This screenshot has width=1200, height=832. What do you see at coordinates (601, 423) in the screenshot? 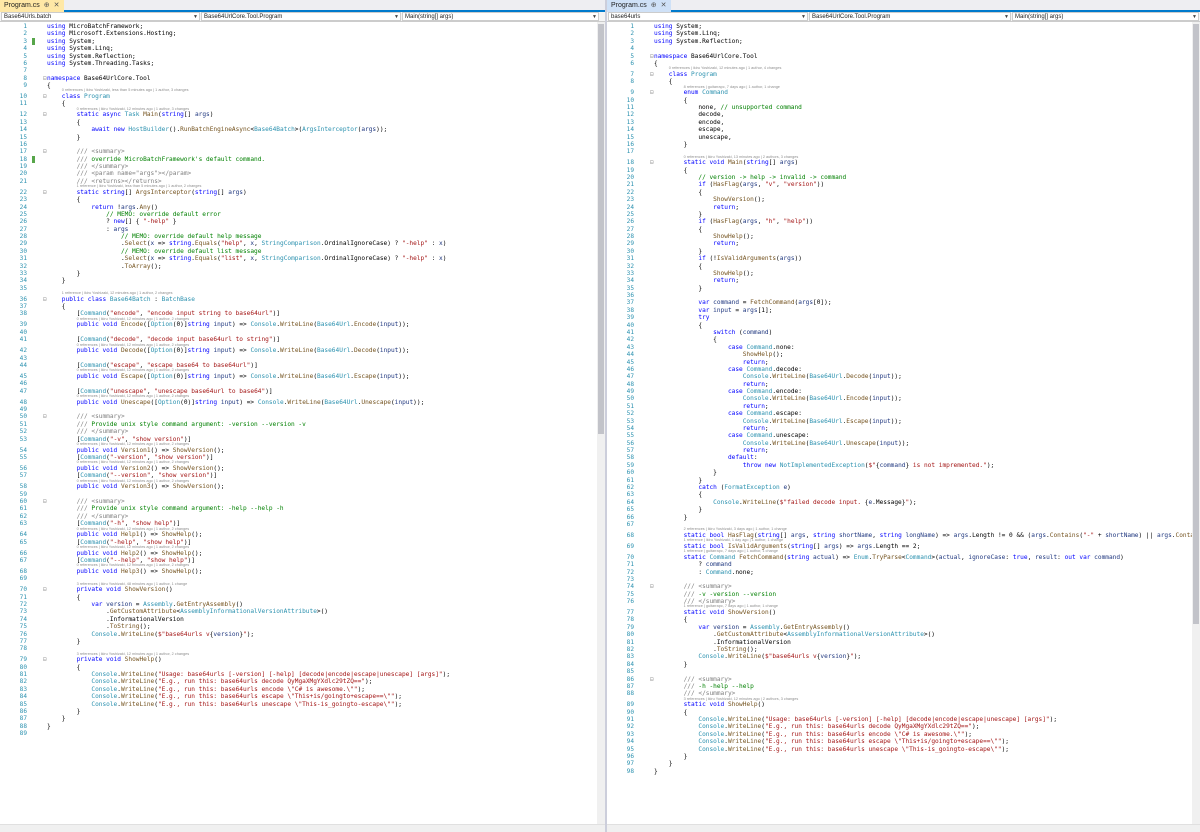
I see `left-vertical-scrollbar` at bounding box center [601, 423].